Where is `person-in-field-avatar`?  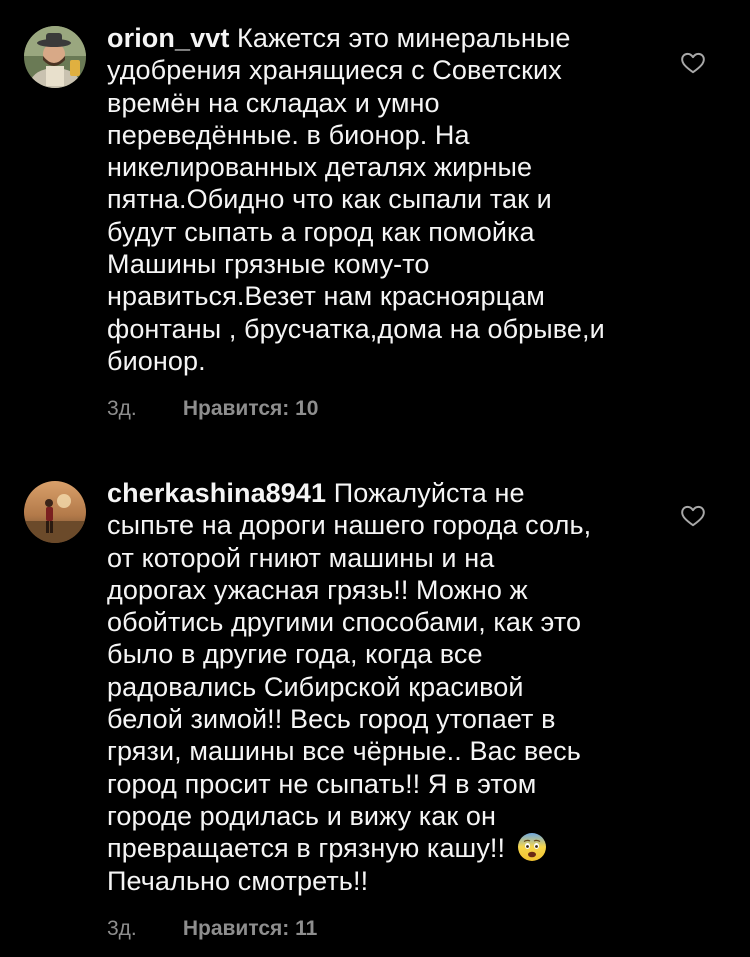 person-in-field-avatar is located at coordinates (55, 512).